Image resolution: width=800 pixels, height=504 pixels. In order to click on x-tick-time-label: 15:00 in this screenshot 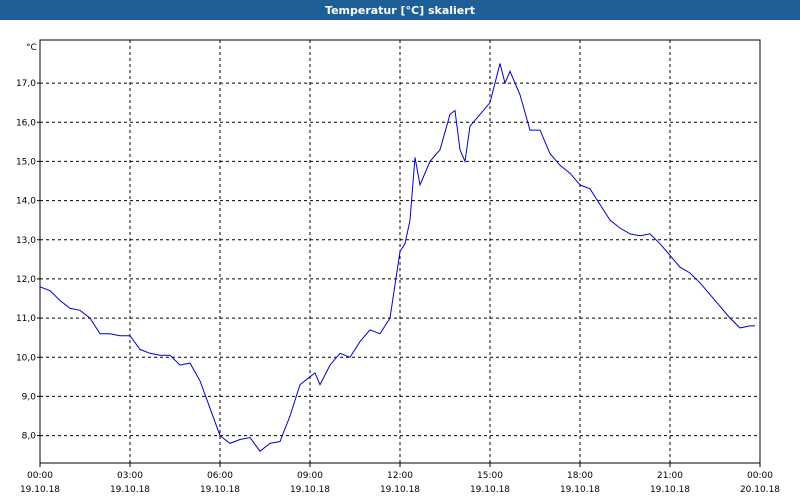, I will do `click(490, 476)`.